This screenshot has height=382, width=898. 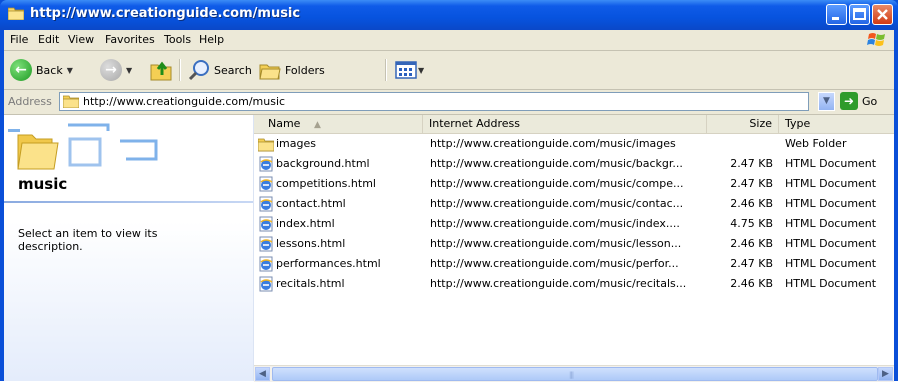 What do you see at coordinates (858, 101) in the screenshot?
I see `go-button: ➜ Go` at bounding box center [858, 101].